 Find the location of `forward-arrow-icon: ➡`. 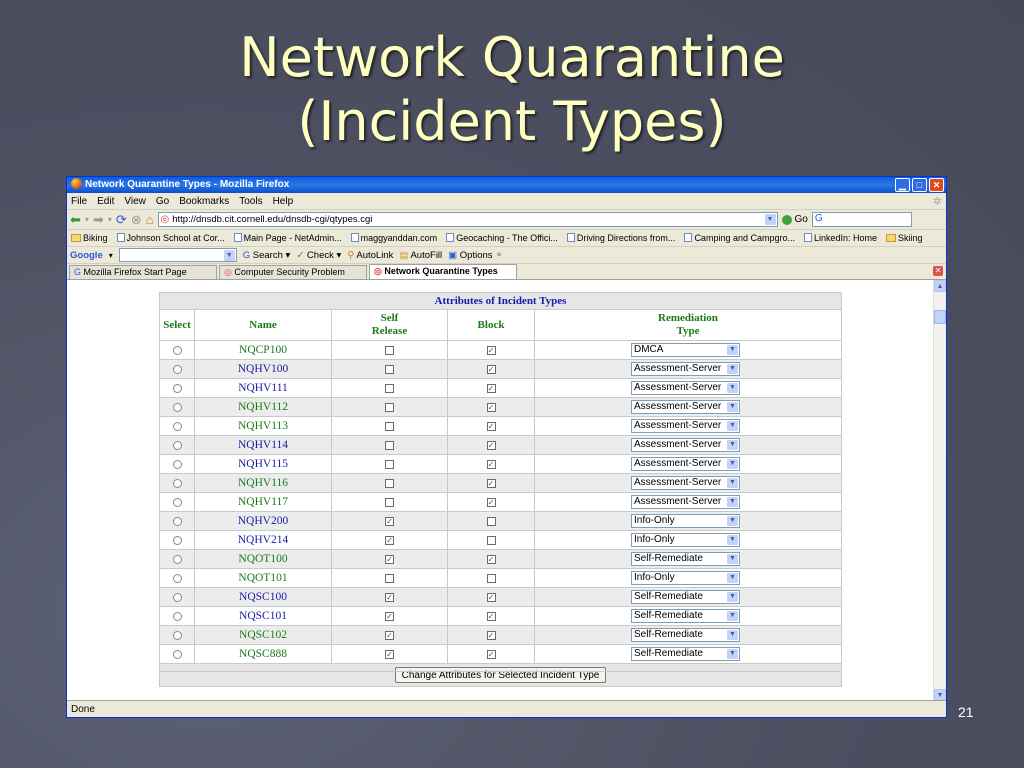

forward-arrow-icon: ➡ is located at coordinates (98, 220).